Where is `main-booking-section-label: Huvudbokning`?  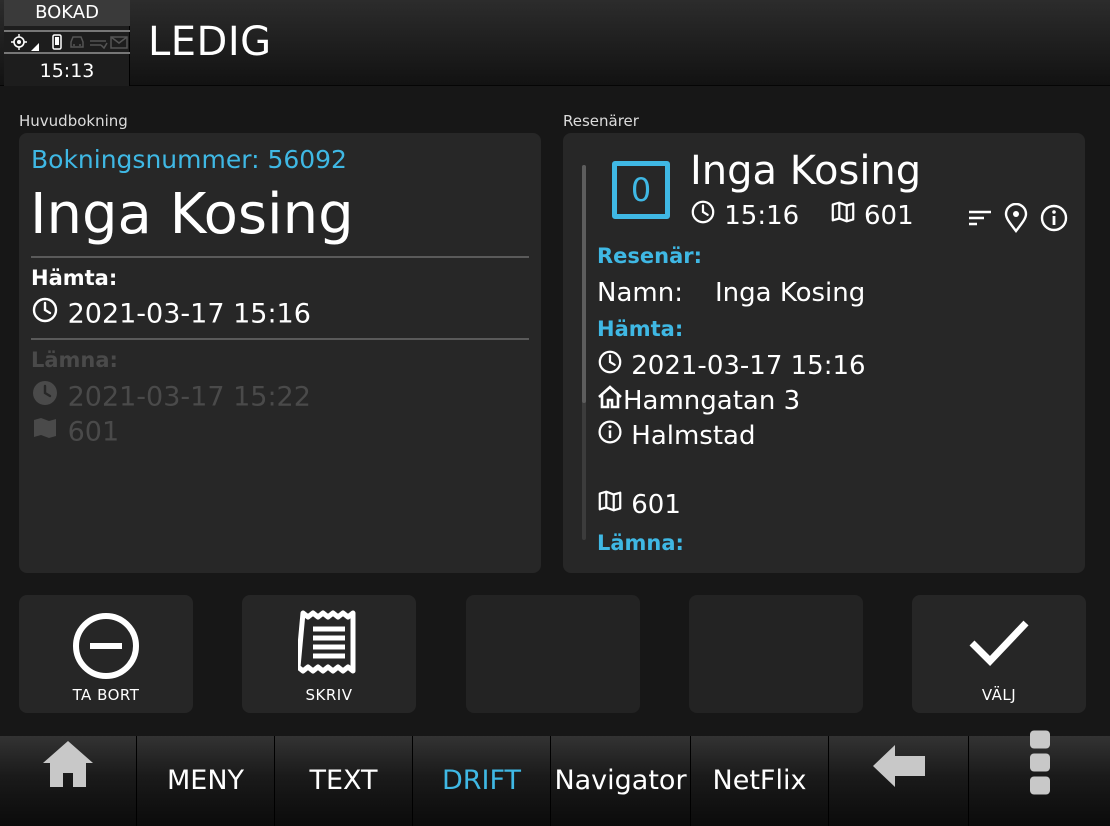 main-booking-section-label: Huvudbokning is located at coordinates (73, 121).